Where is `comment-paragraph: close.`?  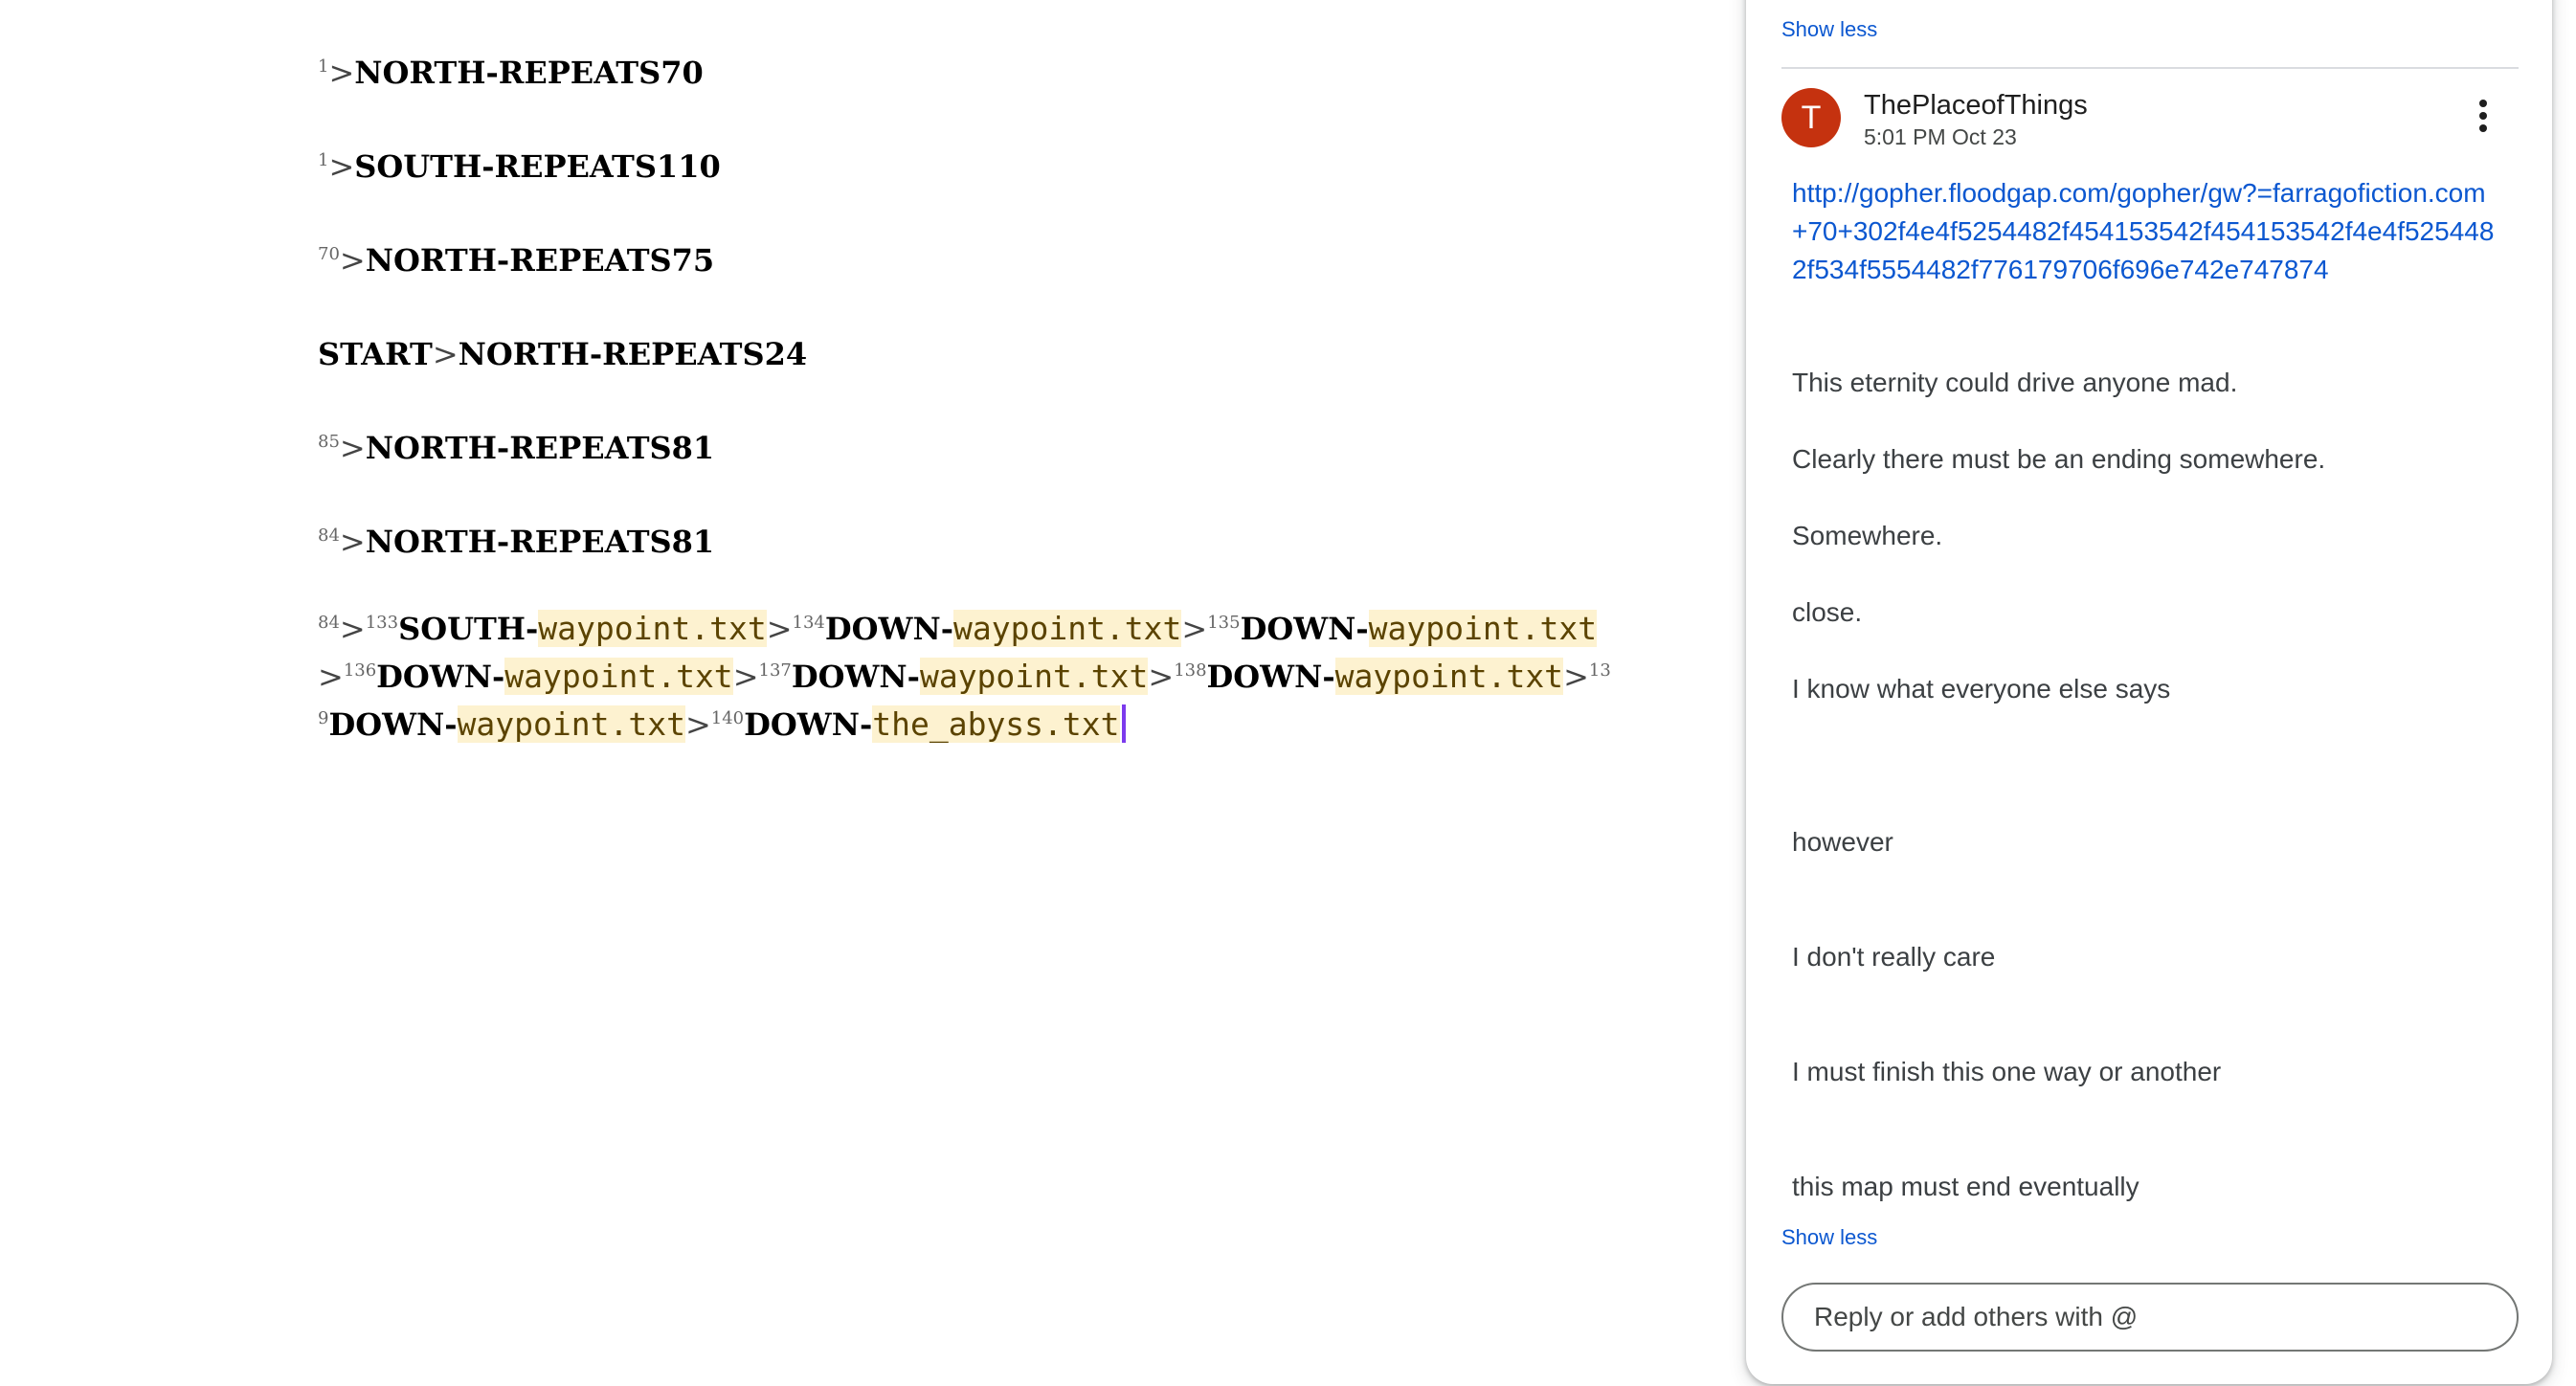
comment-paragraph: close. is located at coordinates (1828, 612).